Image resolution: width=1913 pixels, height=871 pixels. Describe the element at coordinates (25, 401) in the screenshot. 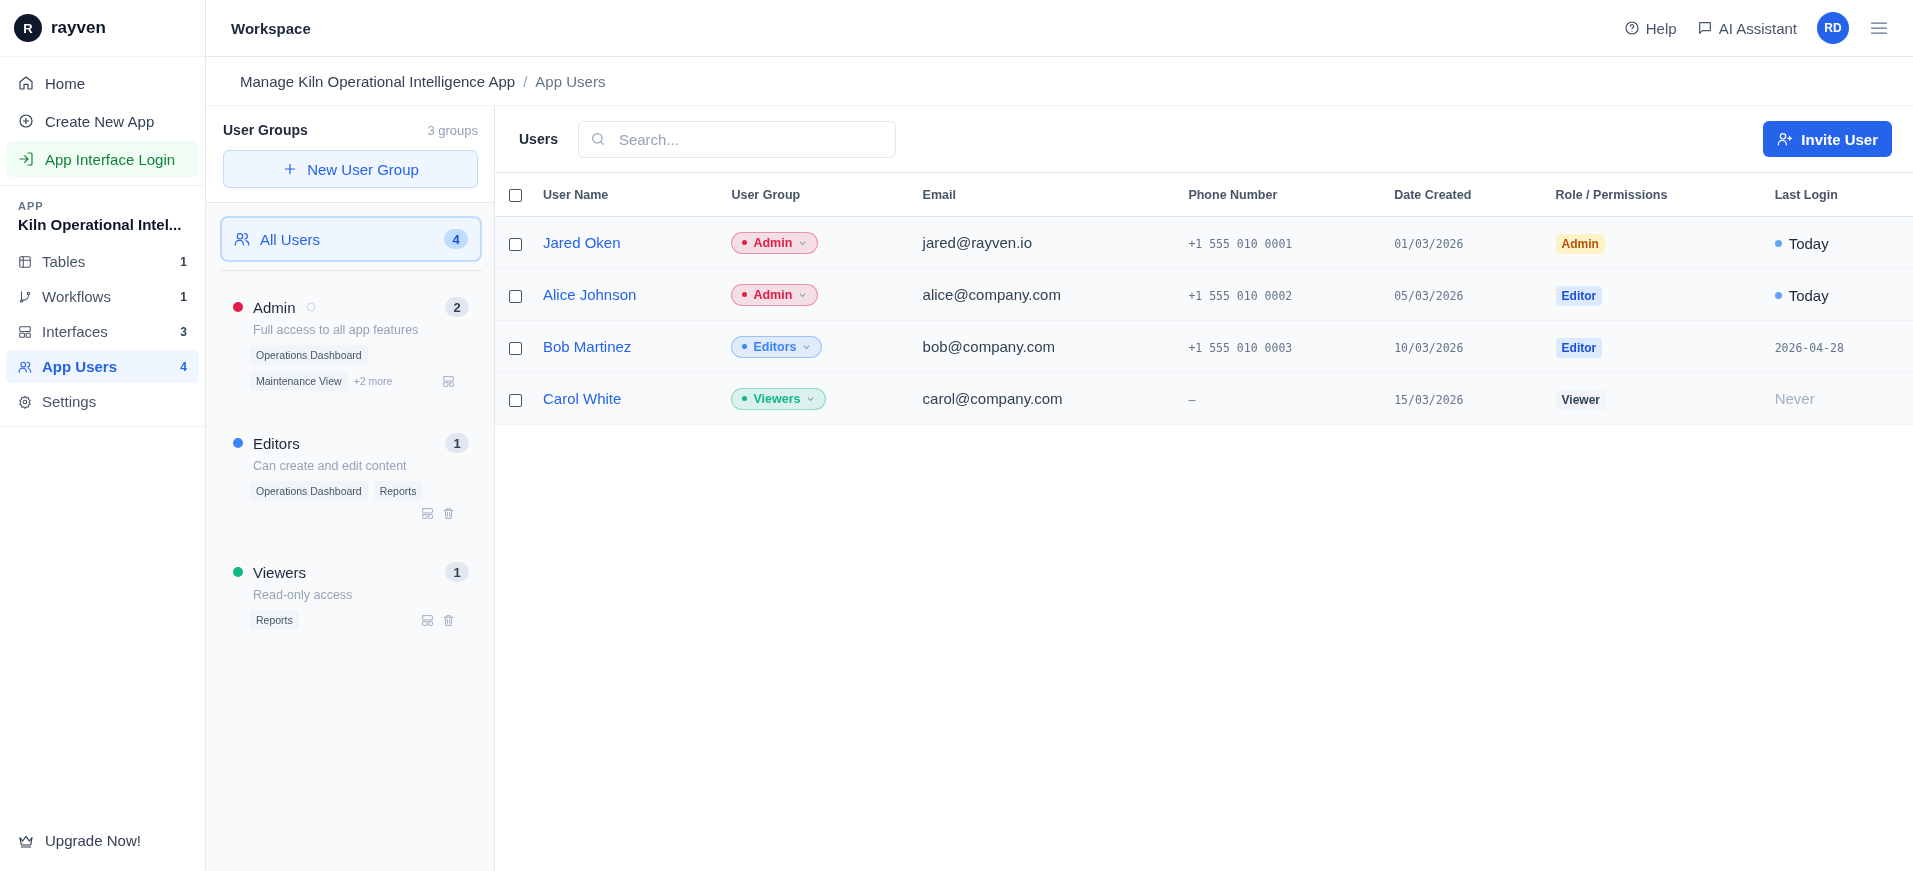

I see `settings-icon` at that location.